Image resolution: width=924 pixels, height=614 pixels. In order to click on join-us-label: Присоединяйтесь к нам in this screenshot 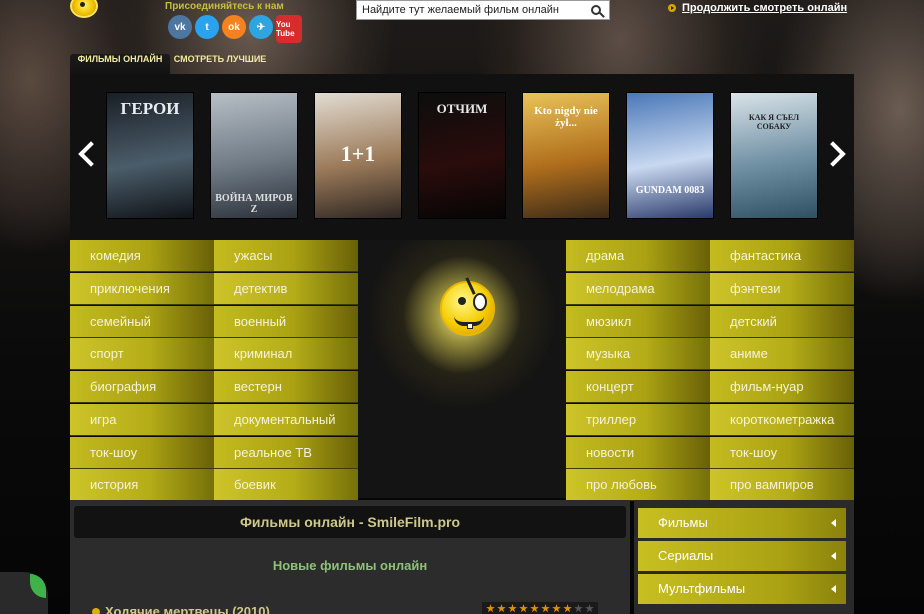, I will do `click(224, 6)`.